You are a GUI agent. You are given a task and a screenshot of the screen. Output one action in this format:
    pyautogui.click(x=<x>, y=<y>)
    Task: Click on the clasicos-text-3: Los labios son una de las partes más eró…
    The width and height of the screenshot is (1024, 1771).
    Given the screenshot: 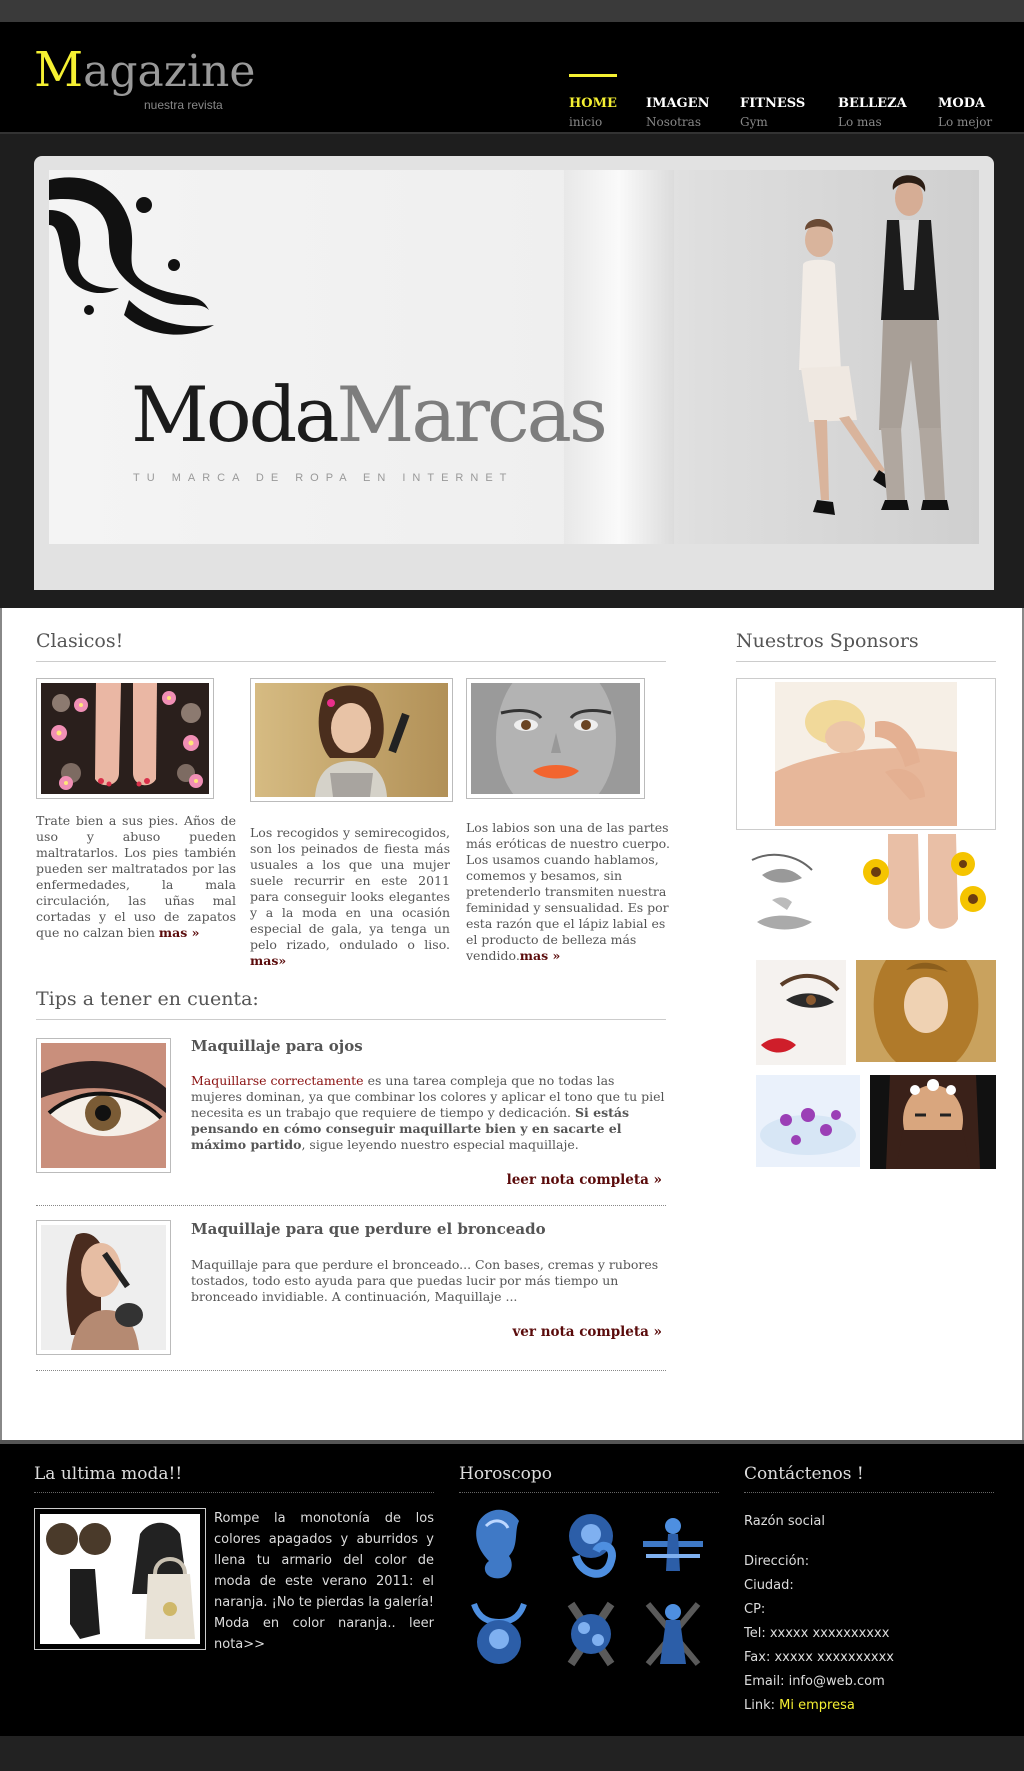 What is the action you would take?
    pyautogui.click(x=568, y=892)
    